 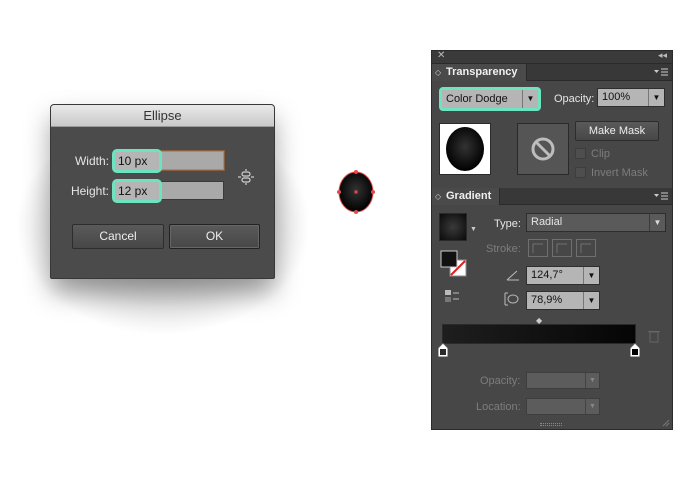 What do you see at coordinates (498, 407) in the screenshot?
I see `stop-location-label: Location:` at bounding box center [498, 407].